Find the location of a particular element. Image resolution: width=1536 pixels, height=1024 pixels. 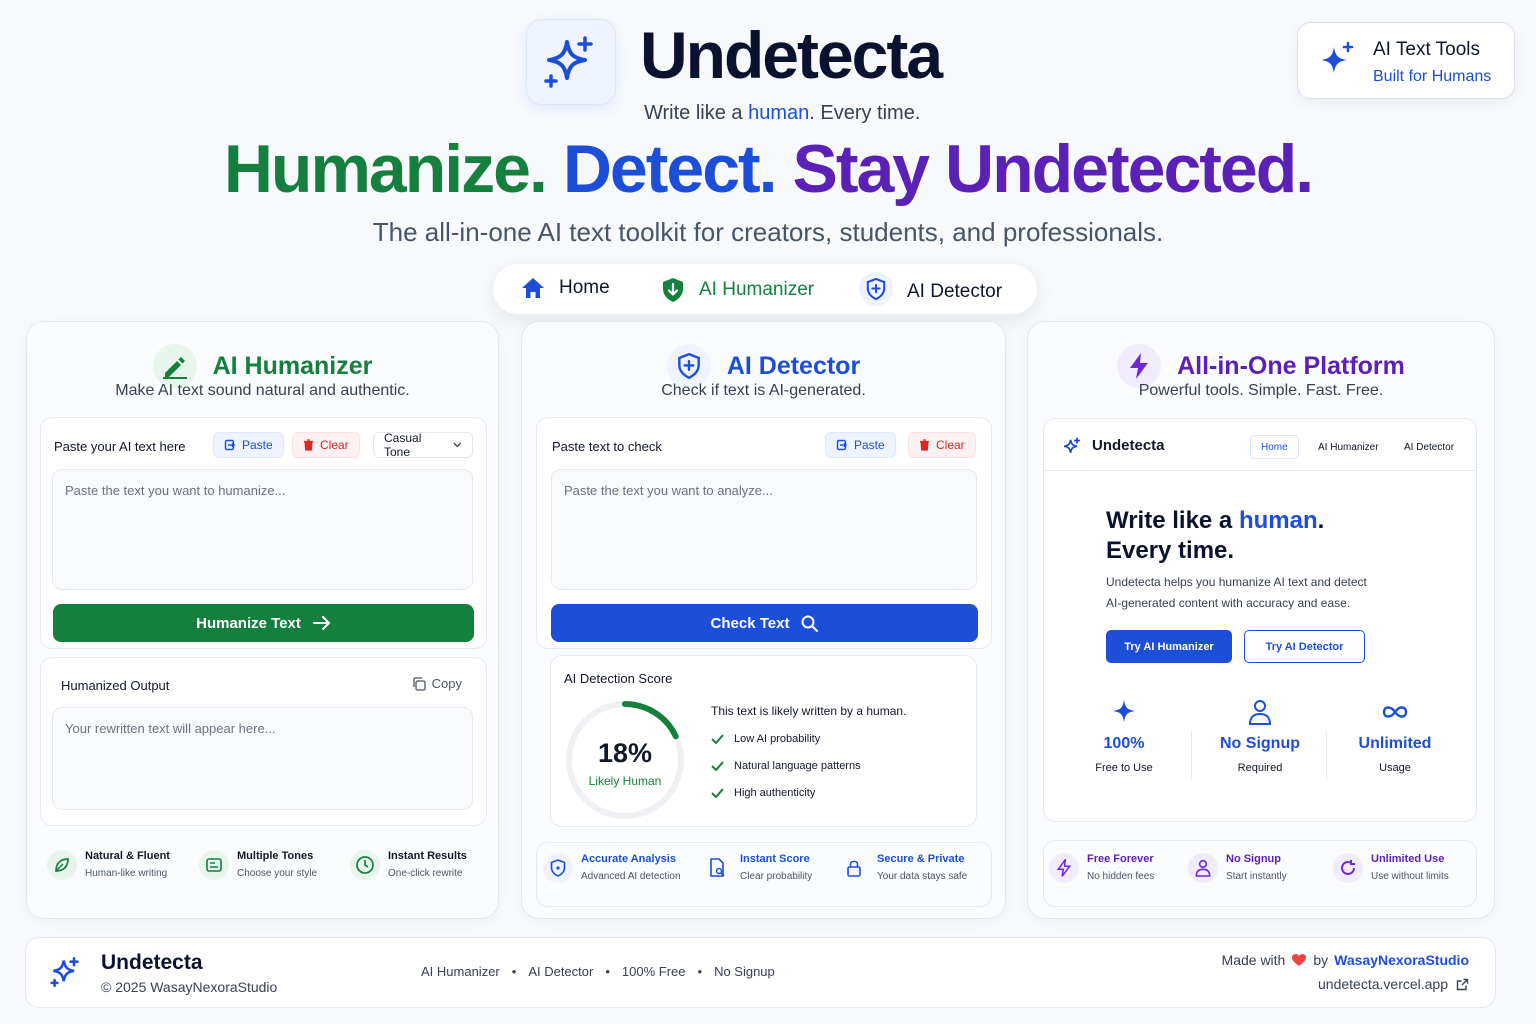

tones-icon is located at coordinates (214, 865).